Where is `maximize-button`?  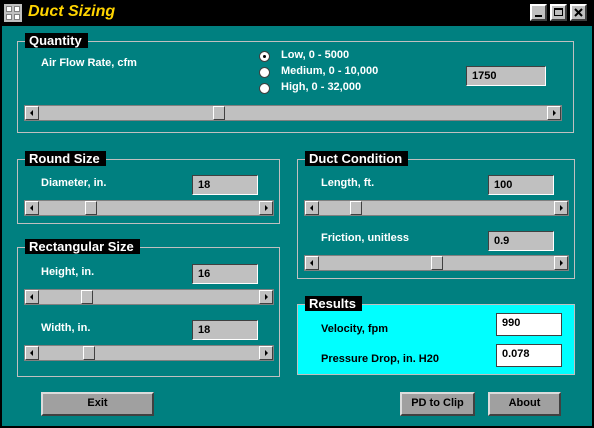 maximize-button is located at coordinates (558, 12).